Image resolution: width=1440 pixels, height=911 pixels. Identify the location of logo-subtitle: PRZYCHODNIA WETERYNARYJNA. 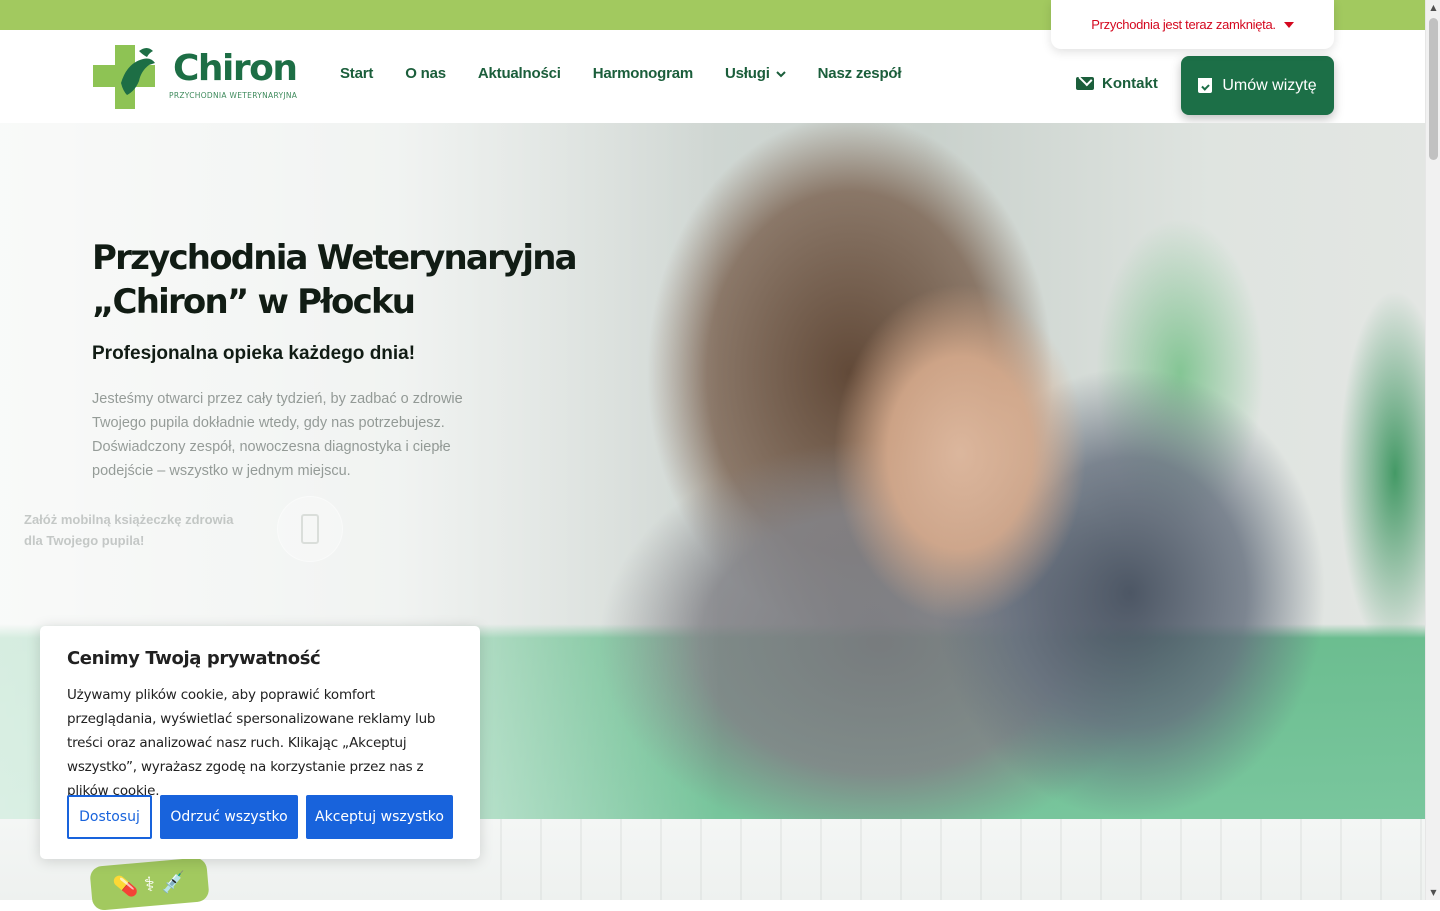
(233, 95).